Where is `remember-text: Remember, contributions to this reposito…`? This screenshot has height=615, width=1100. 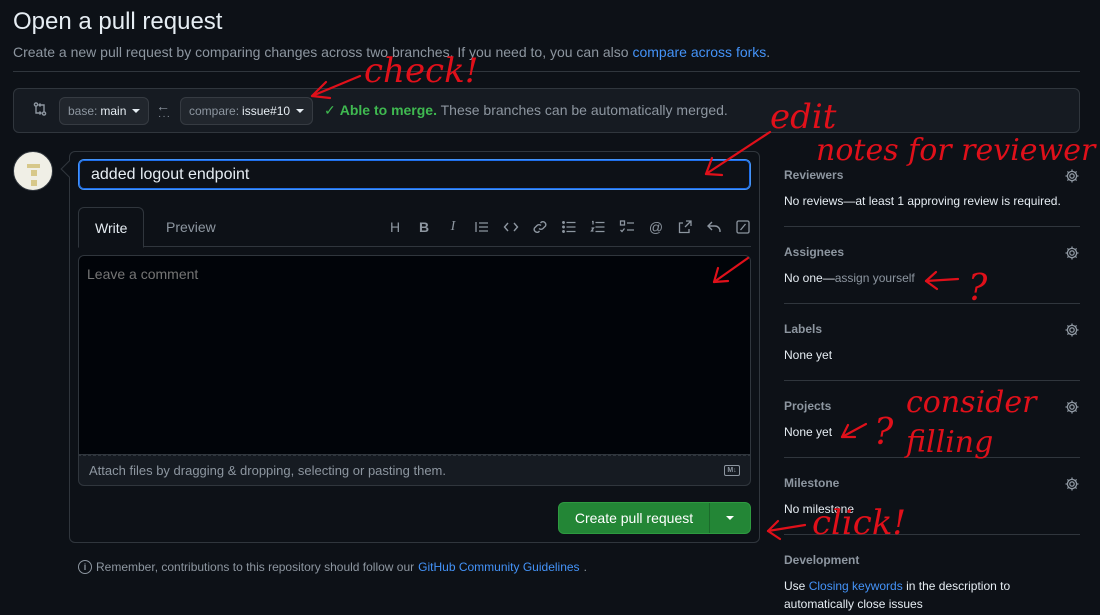 remember-text: Remember, contributions to this reposito… is located at coordinates (255, 567).